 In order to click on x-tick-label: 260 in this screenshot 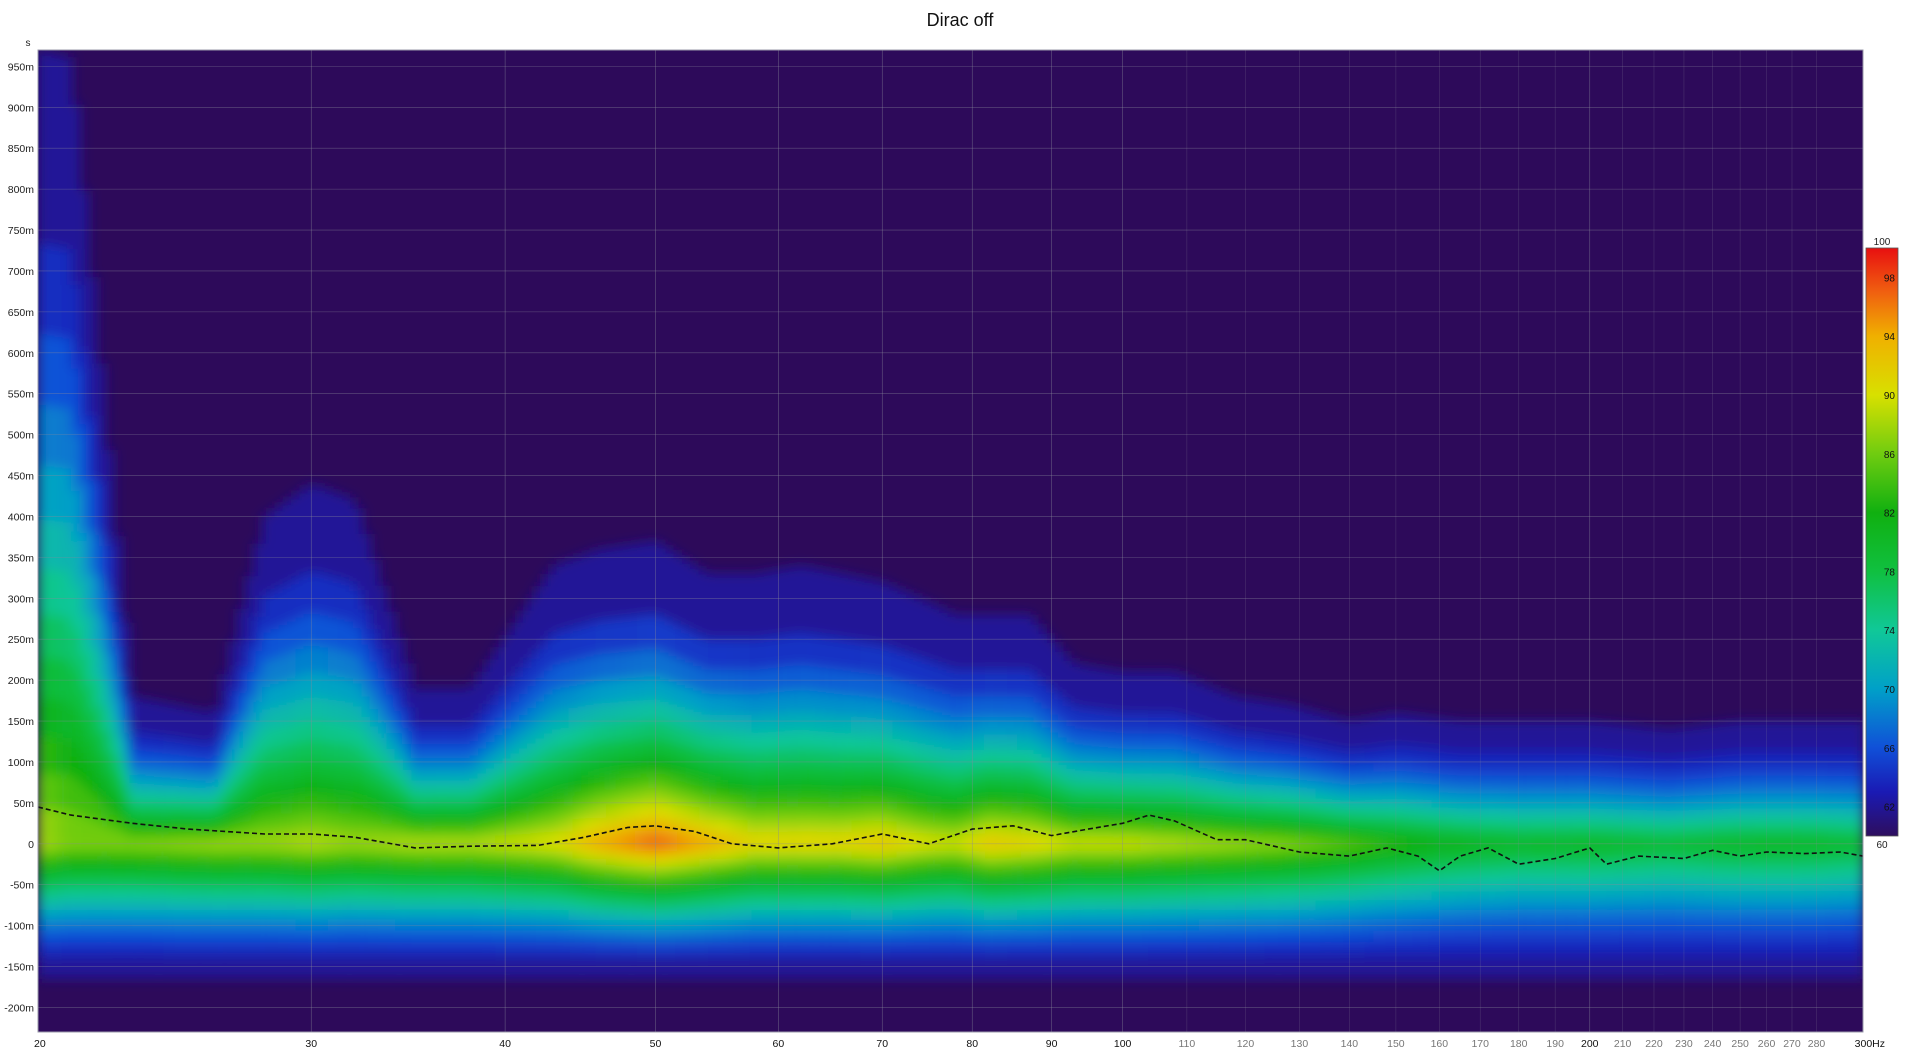, I will do `click(1767, 1044)`.